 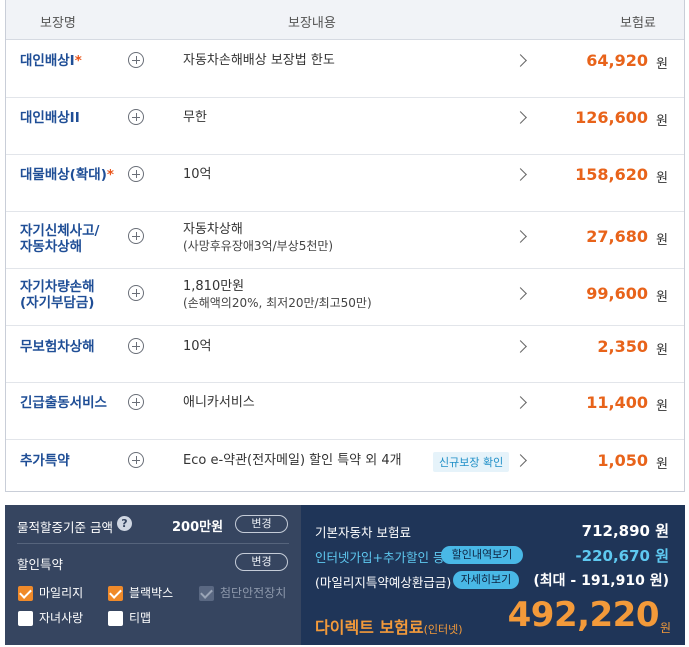 I want to click on coverage-price: 11,400, so click(x=617, y=402).